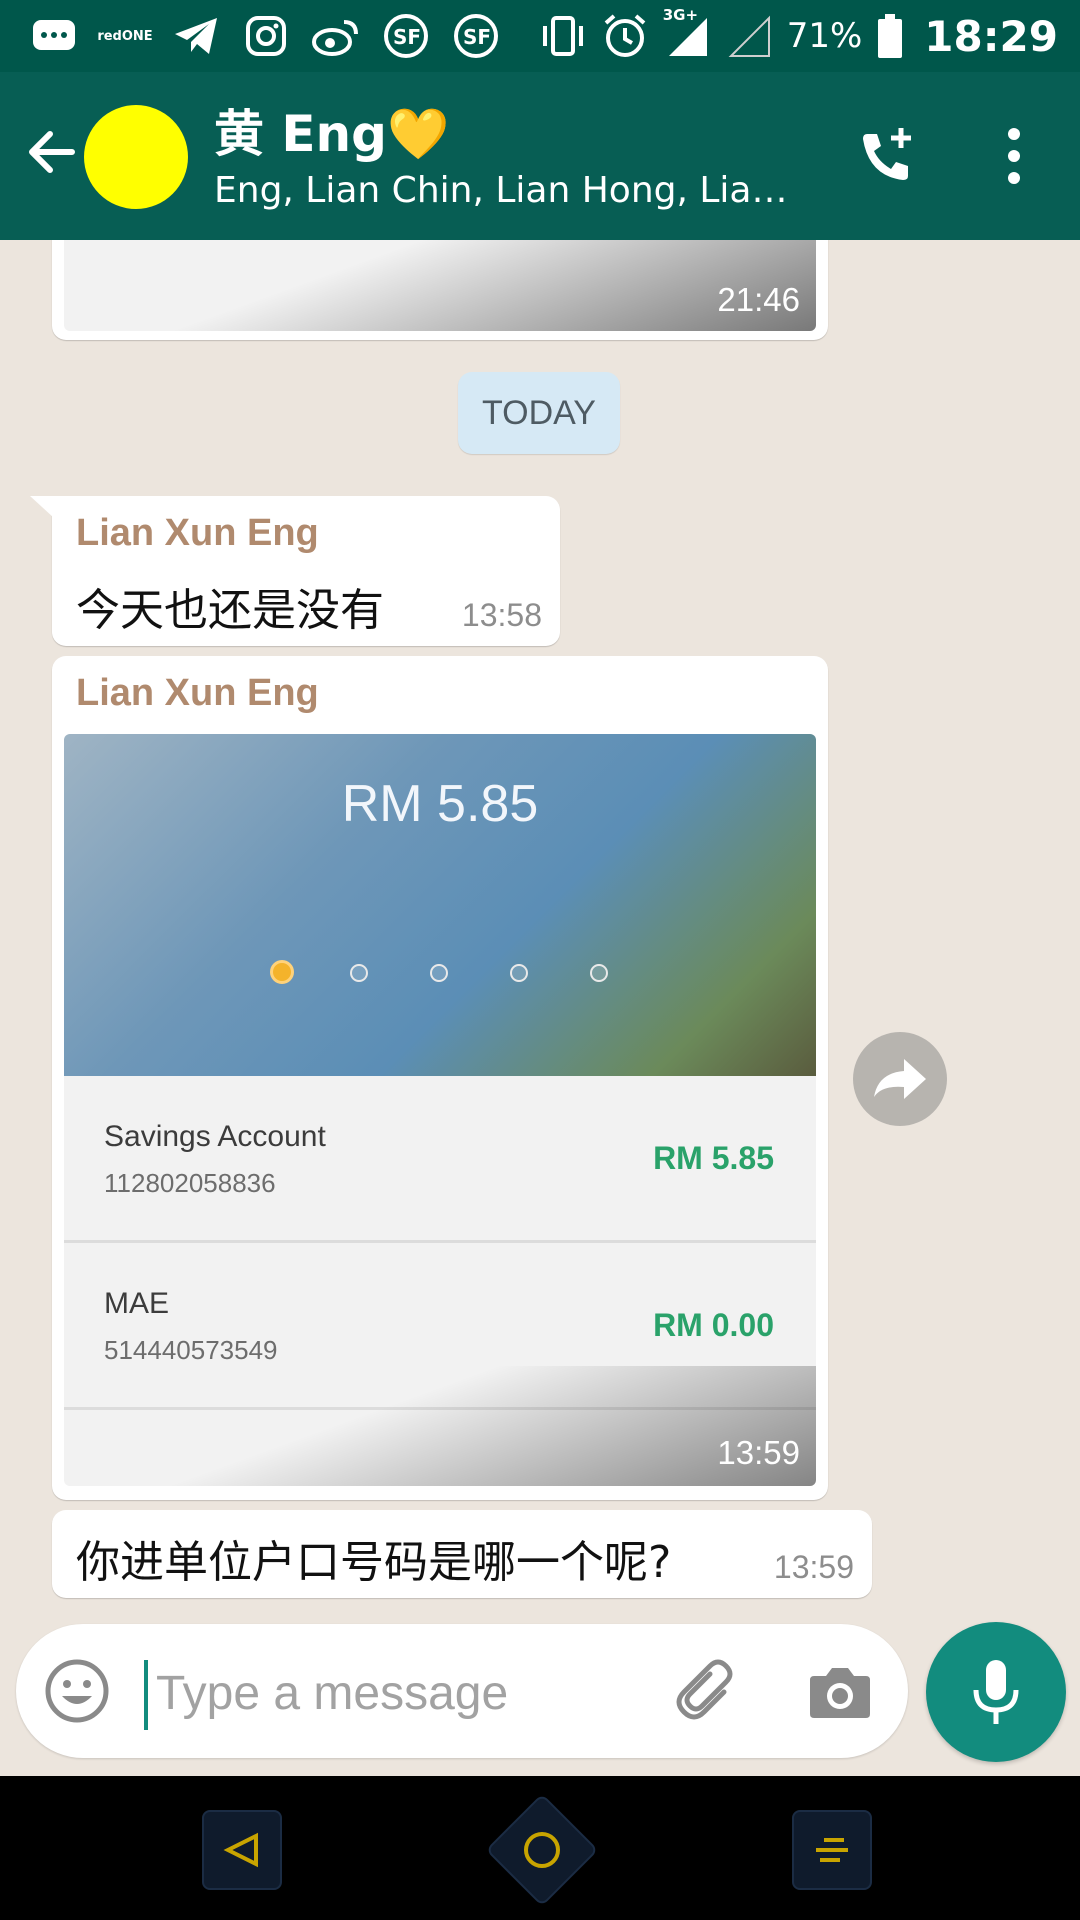  What do you see at coordinates (887, 156) in the screenshot?
I see `add-call-icon` at bounding box center [887, 156].